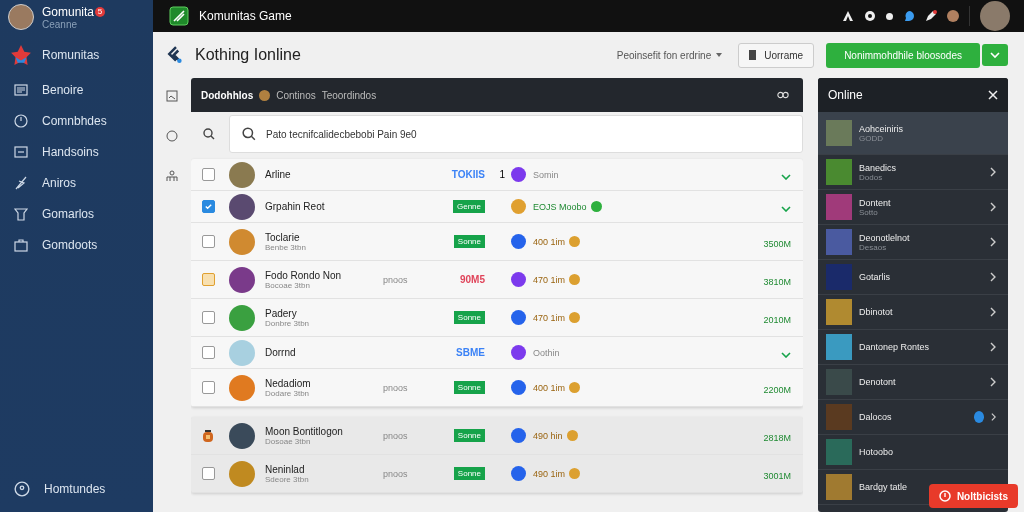 This screenshot has height=512, width=1024. Describe the element at coordinates (281, 313) in the screenshot. I see `player-name: Padery` at that location.